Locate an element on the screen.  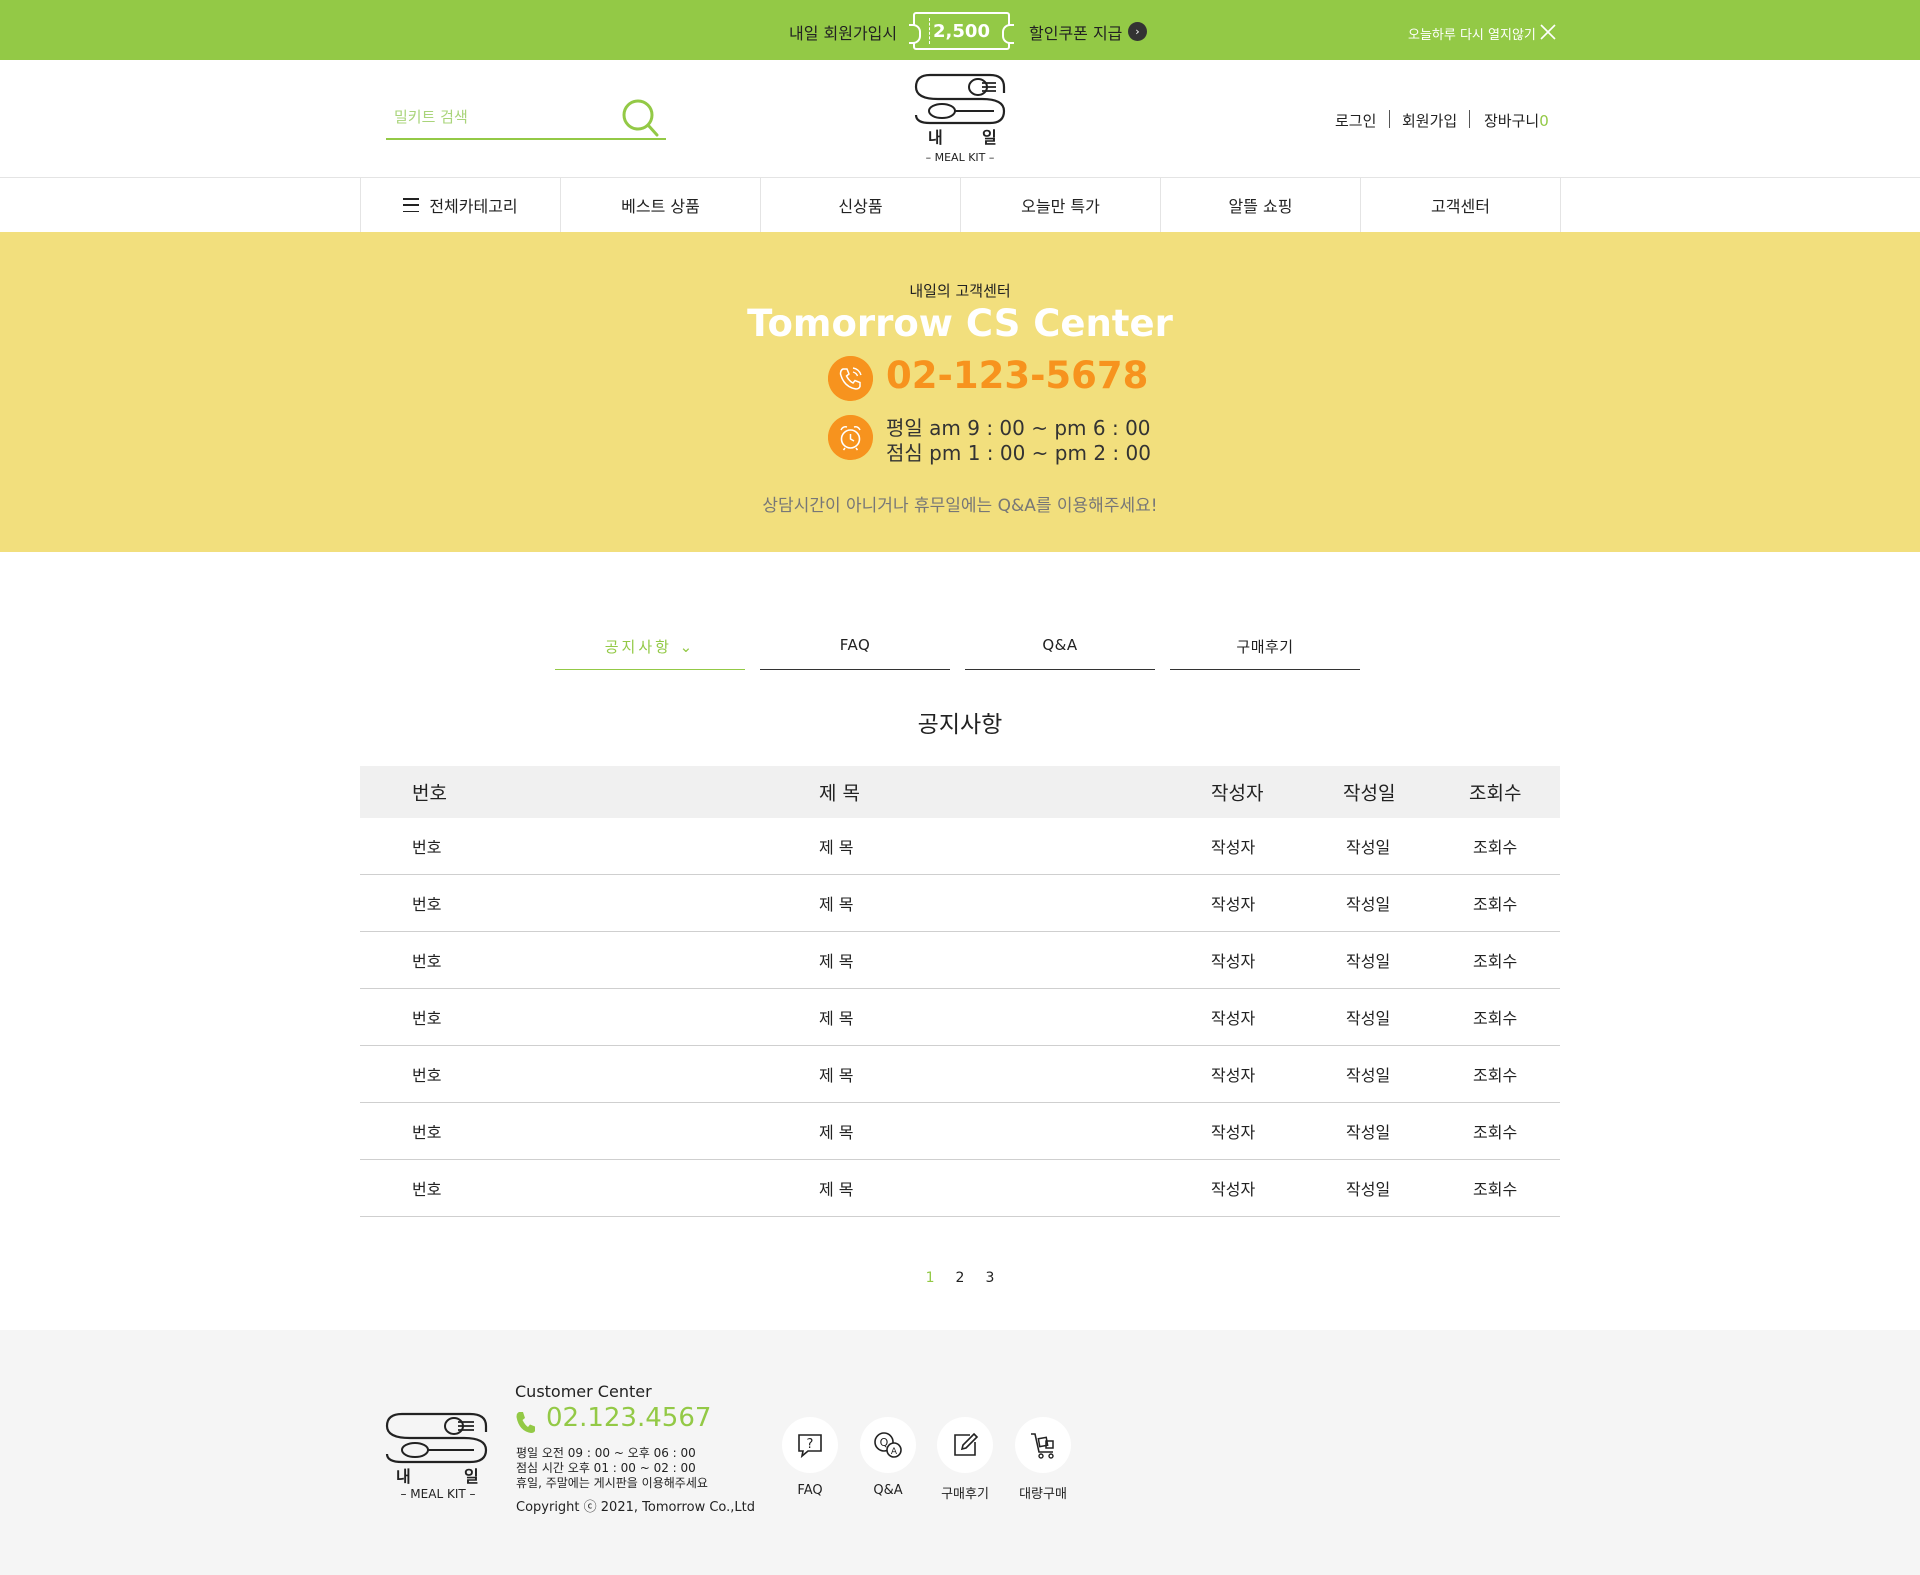
tab-notice: 공지사항 ⌄ is located at coordinates (650, 653).